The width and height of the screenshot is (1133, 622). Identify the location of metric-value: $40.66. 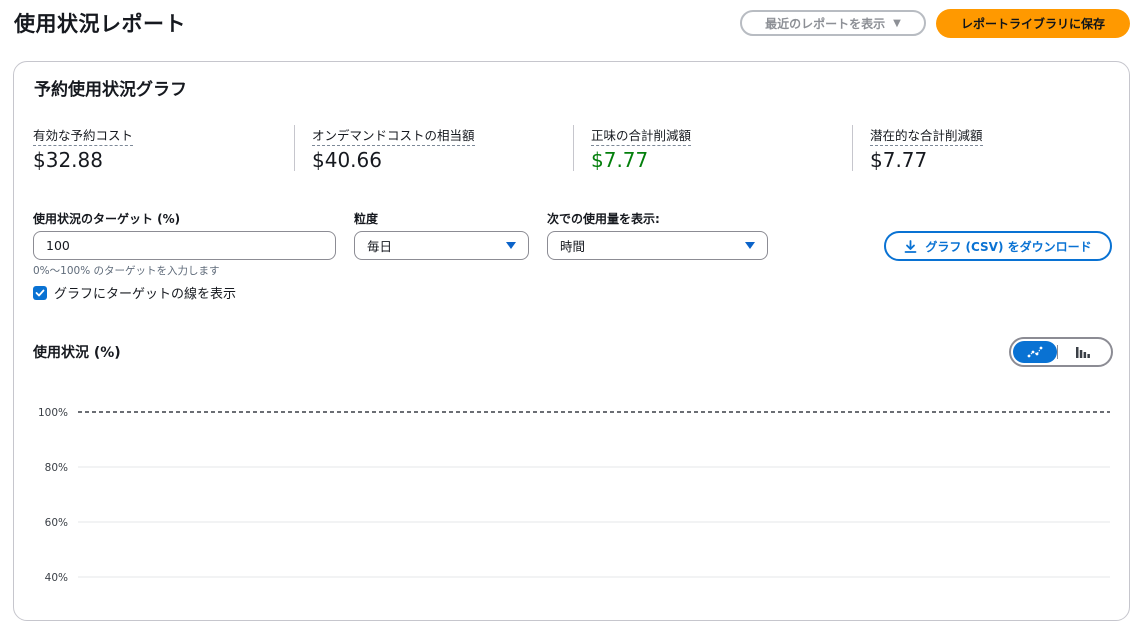
(347, 160).